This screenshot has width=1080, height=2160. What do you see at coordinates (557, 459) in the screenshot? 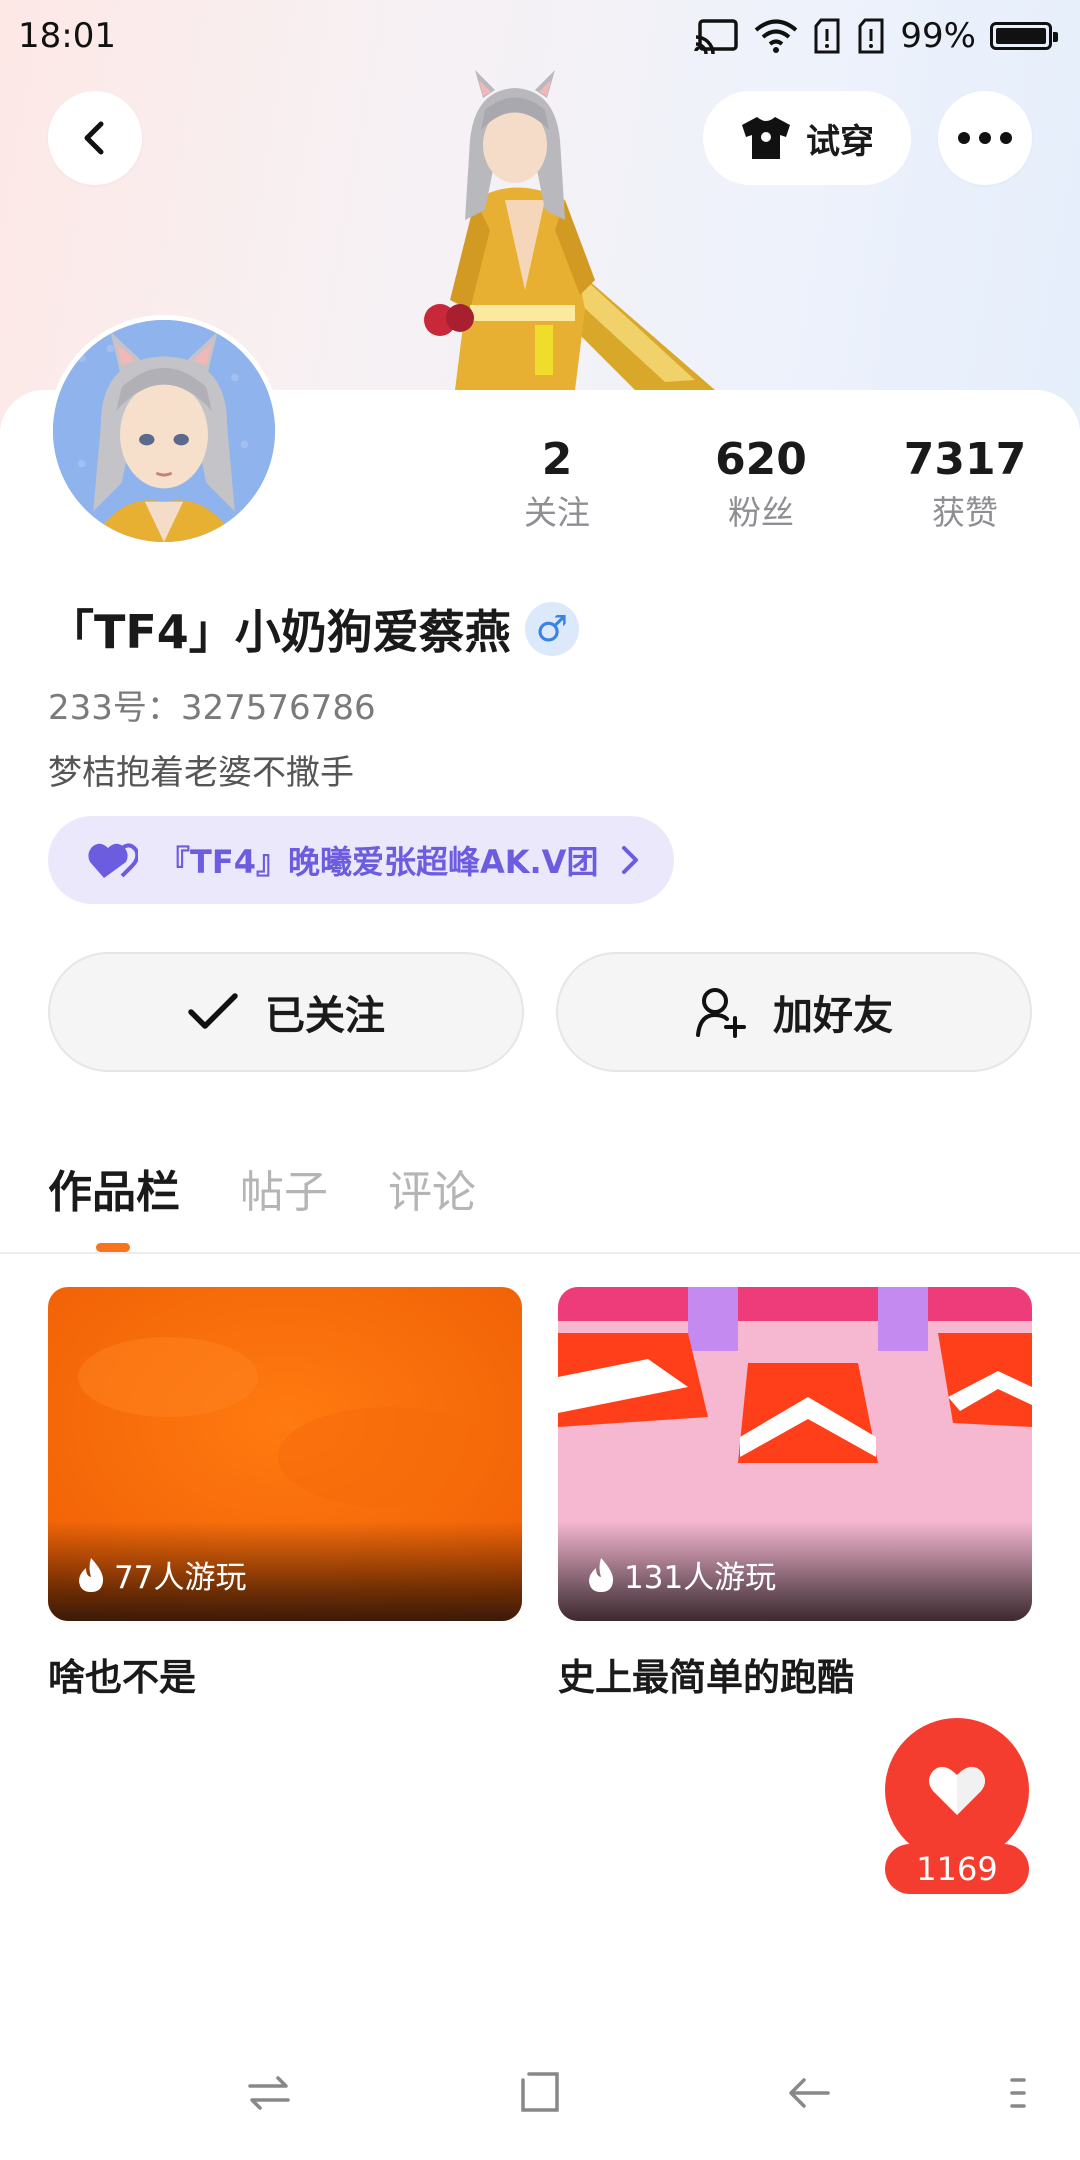
I see `stat-value: 2` at bounding box center [557, 459].